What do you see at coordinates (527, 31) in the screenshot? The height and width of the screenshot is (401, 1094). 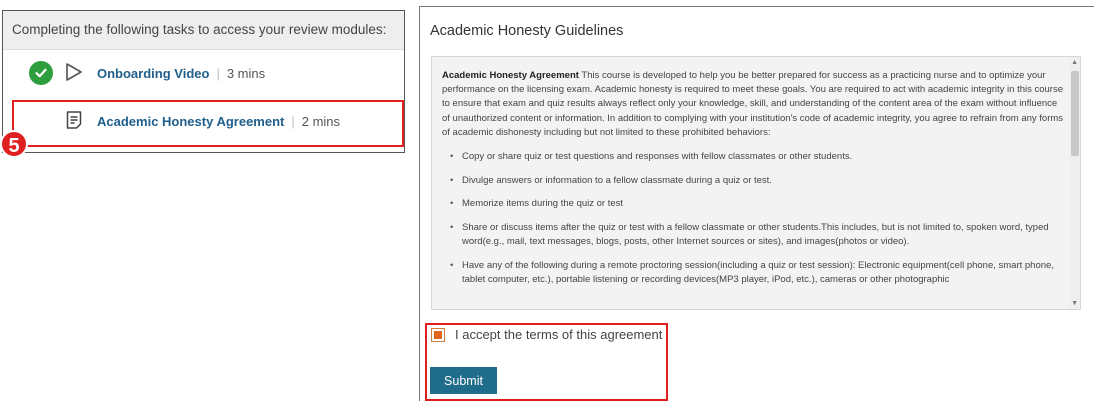 I see `guidelines-title: Academic Honesty Guidelines` at bounding box center [527, 31].